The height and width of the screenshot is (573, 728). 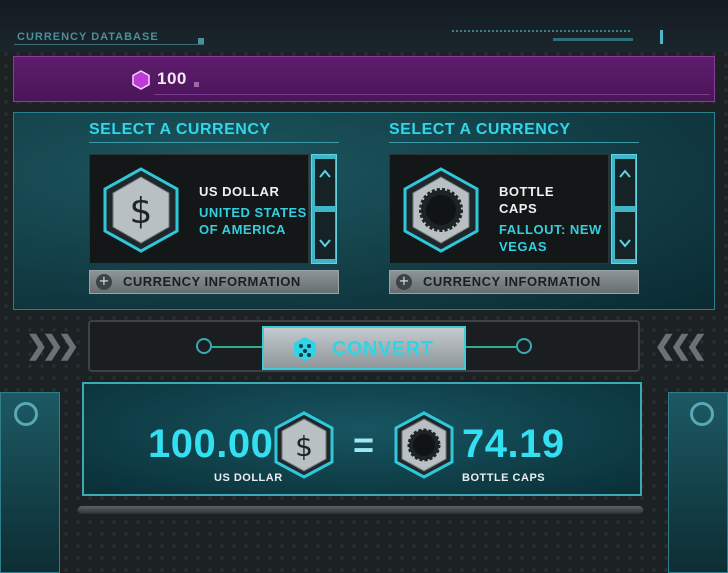 What do you see at coordinates (201, 41) in the screenshot?
I see `title-marker` at bounding box center [201, 41].